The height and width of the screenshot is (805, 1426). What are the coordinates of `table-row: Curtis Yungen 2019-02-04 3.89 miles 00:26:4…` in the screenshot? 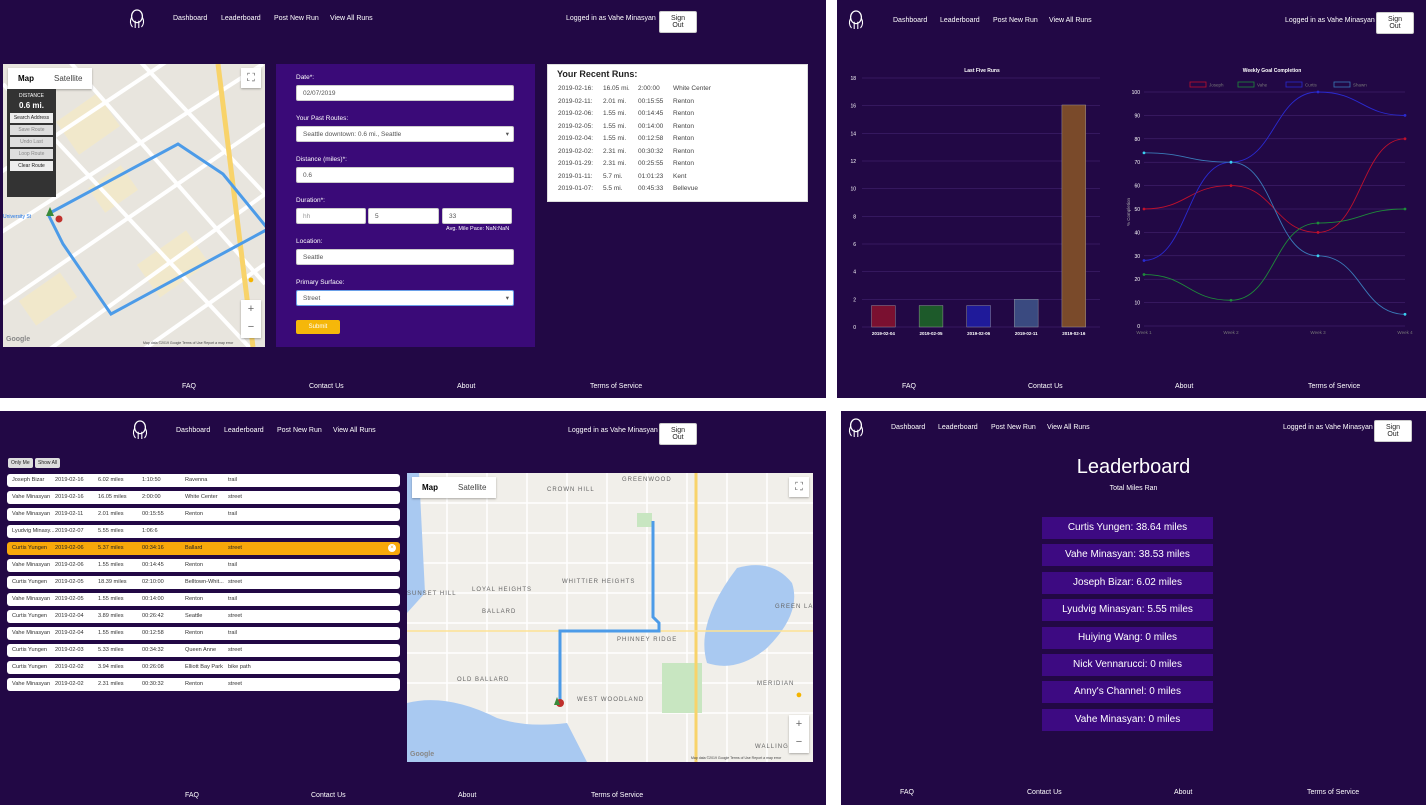 It's located at (203, 616).